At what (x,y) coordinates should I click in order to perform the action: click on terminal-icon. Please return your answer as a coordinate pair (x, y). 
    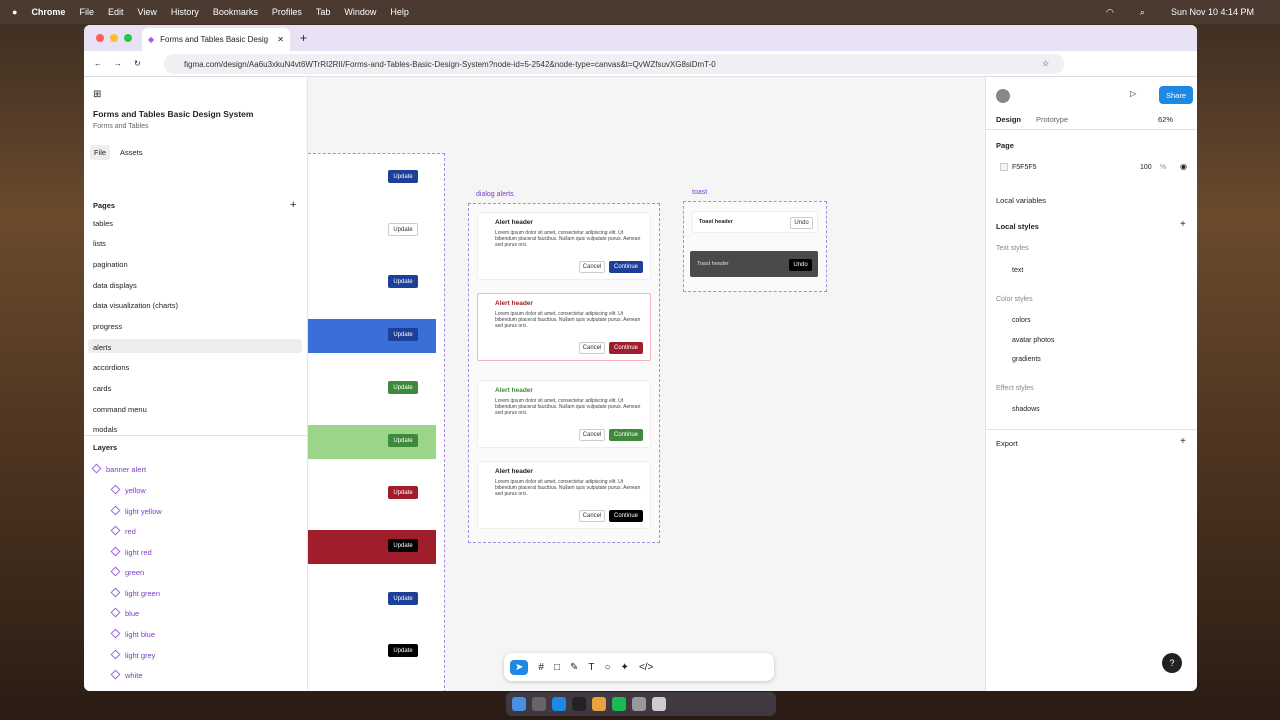
    Looking at the image, I should click on (579, 704).